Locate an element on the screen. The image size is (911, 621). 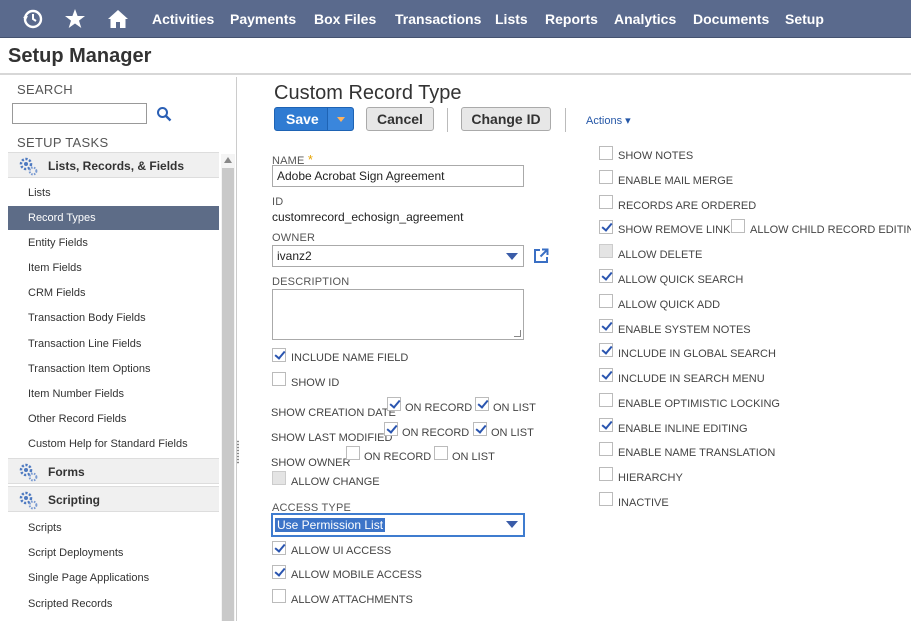
owner-select: ivanz2 is located at coordinates (398, 256).